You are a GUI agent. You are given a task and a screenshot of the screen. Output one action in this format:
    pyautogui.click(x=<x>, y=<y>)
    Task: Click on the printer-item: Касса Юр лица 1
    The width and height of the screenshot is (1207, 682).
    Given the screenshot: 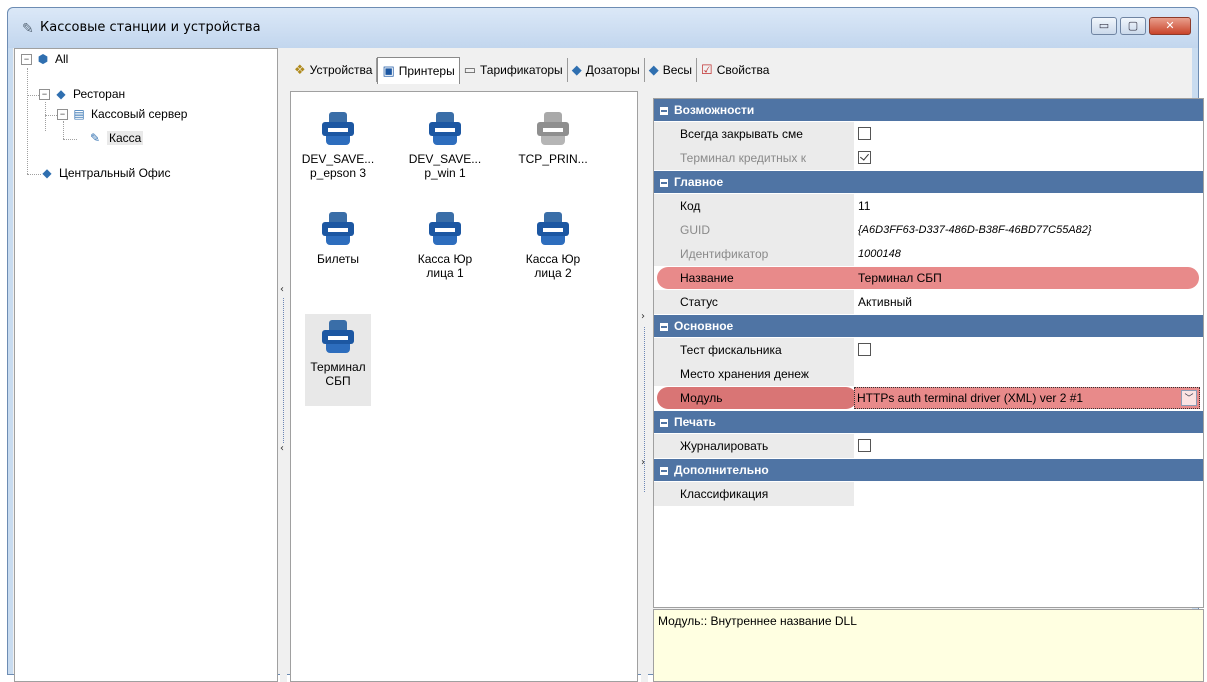 What is the action you would take?
    pyautogui.click(x=445, y=243)
    